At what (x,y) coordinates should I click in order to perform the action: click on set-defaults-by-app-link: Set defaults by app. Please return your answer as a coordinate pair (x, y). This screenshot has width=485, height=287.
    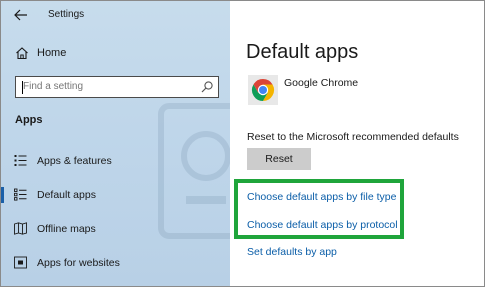
    Looking at the image, I should click on (292, 252).